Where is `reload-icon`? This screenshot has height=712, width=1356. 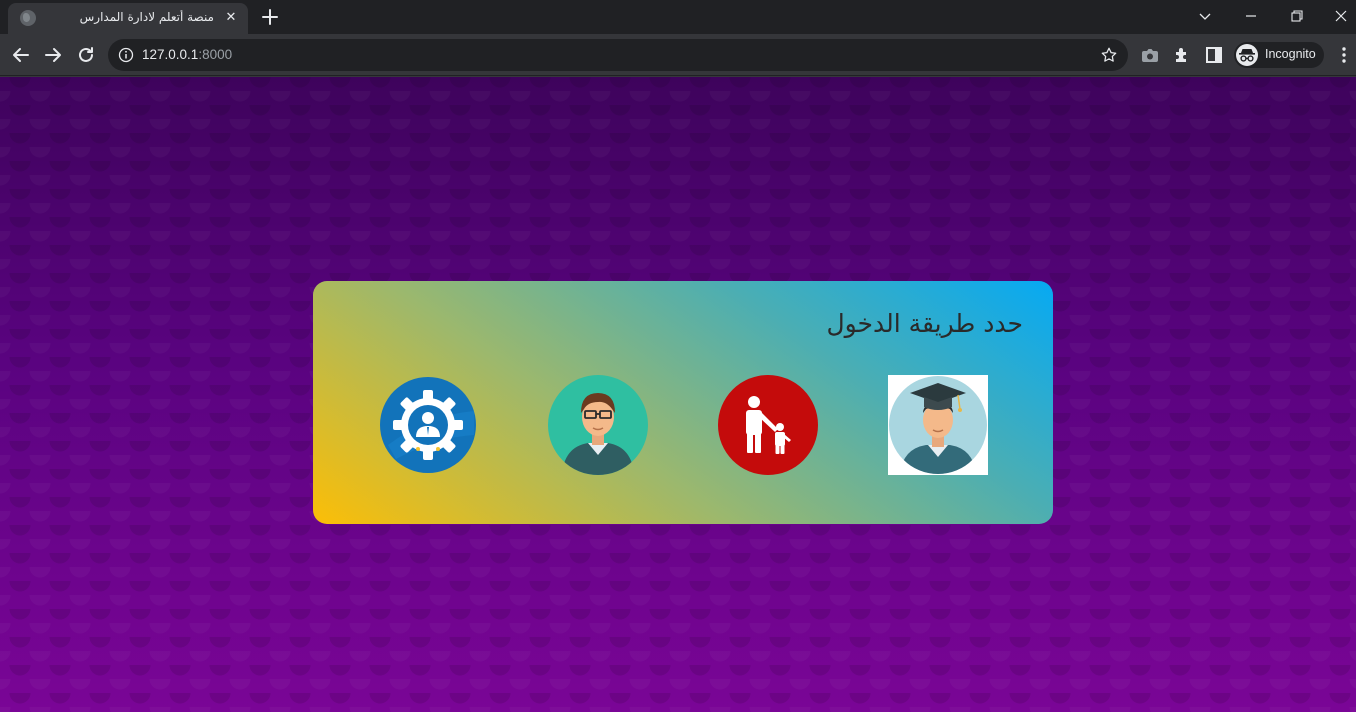
reload-icon is located at coordinates (86, 54).